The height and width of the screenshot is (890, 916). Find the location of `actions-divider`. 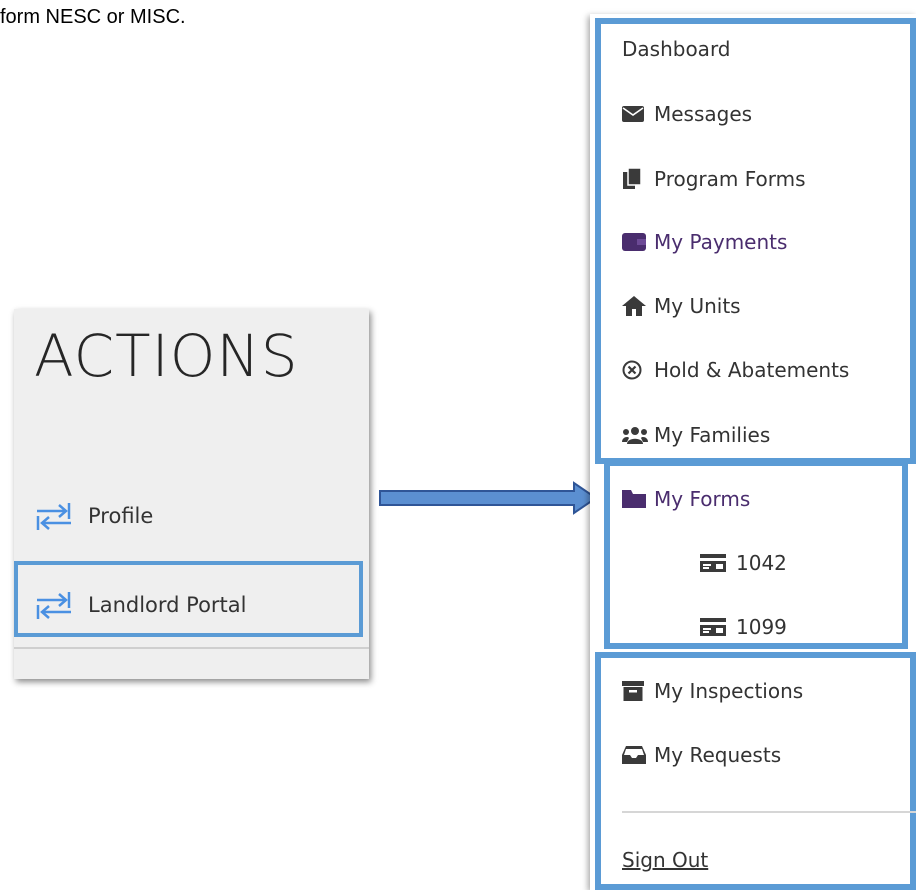

actions-divider is located at coordinates (191, 648).